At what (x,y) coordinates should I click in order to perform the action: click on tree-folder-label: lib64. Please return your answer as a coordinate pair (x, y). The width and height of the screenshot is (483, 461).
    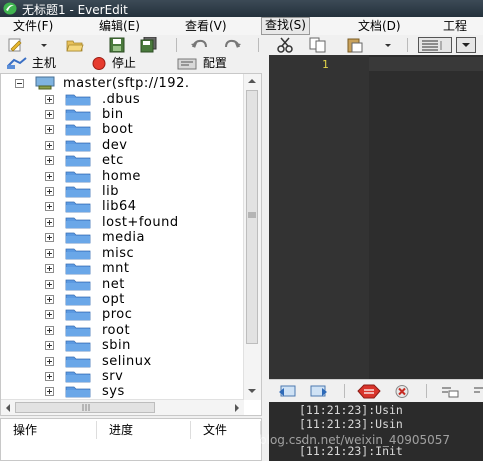
    Looking at the image, I should click on (119, 206).